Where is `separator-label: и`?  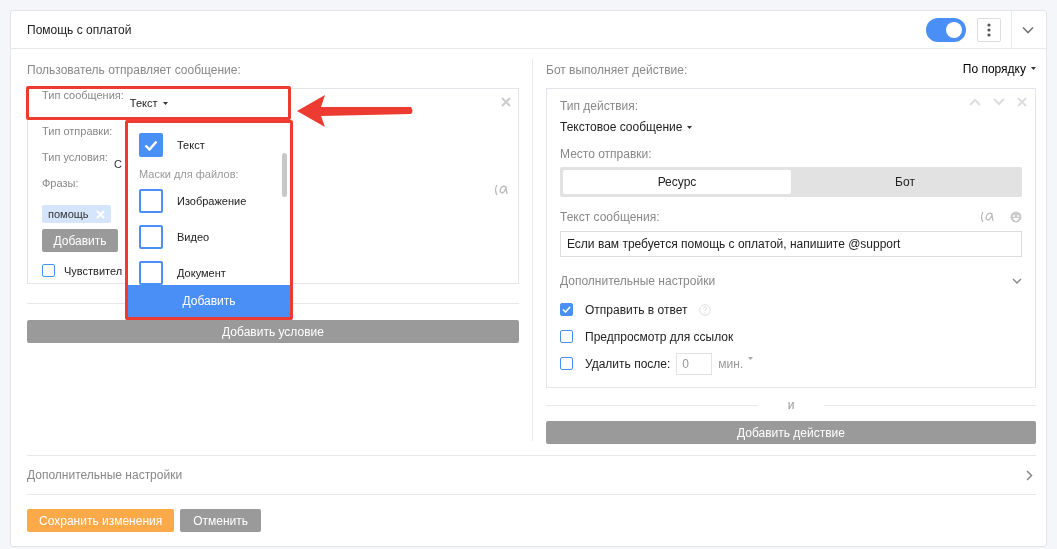
separator-label: и is located at coordinates (791, 405).